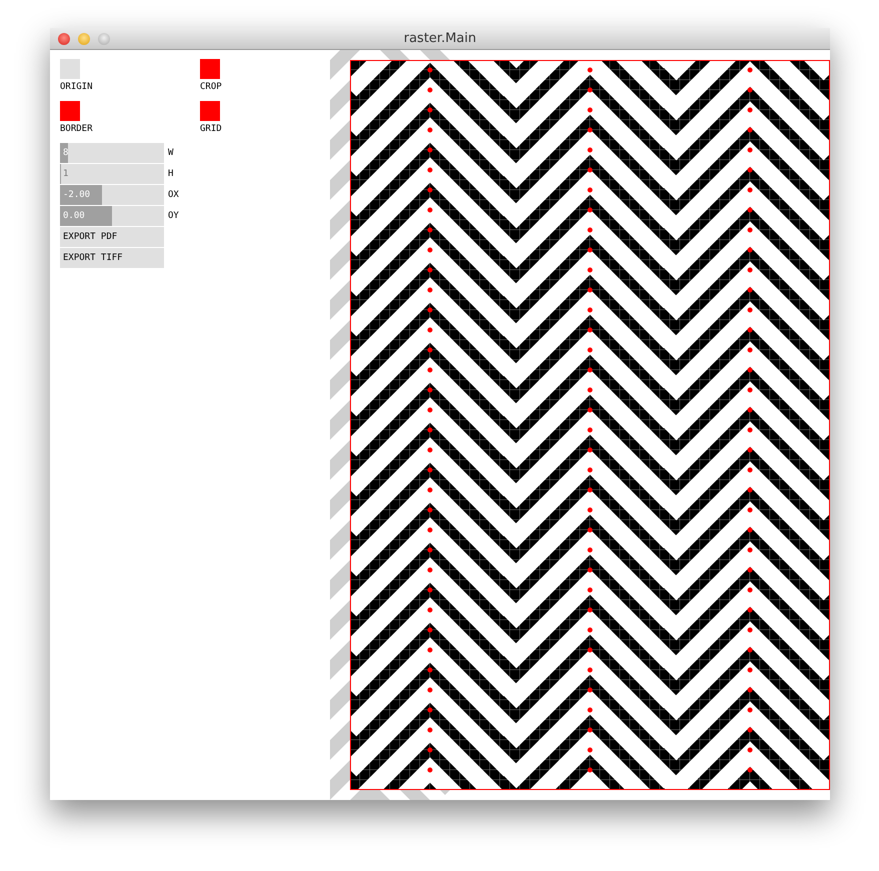  What do you see at coordinates (211, 87) in the screenshot?
I see `toggle-label: CROP` at bounding box center [211, 87].